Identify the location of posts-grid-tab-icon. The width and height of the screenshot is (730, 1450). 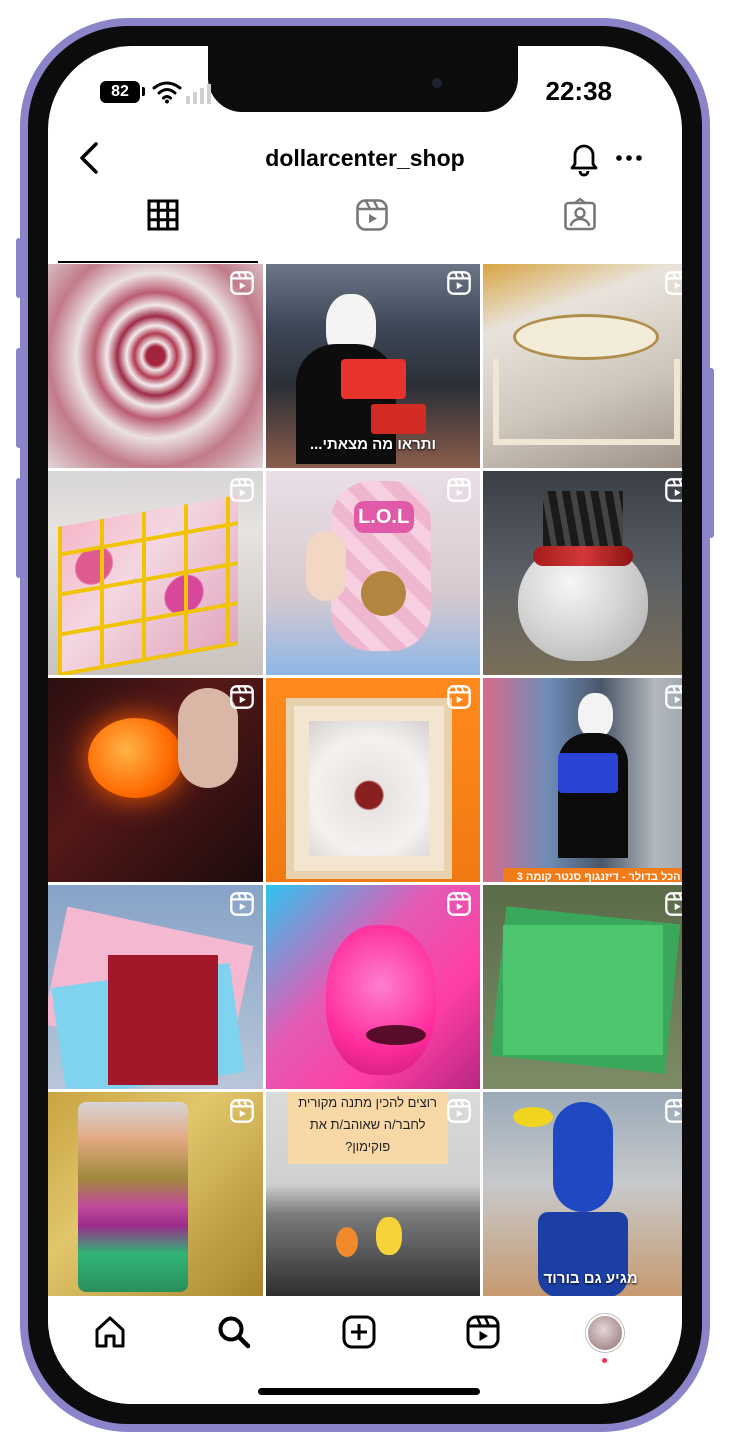
(163, 215).